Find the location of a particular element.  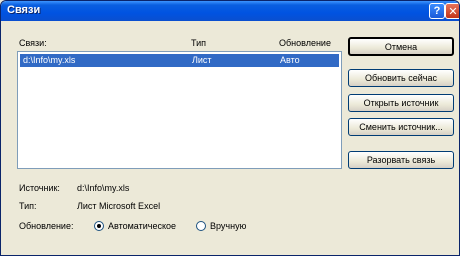

source-value: d:\Info\my.xls is located at coordinates (103, 188).